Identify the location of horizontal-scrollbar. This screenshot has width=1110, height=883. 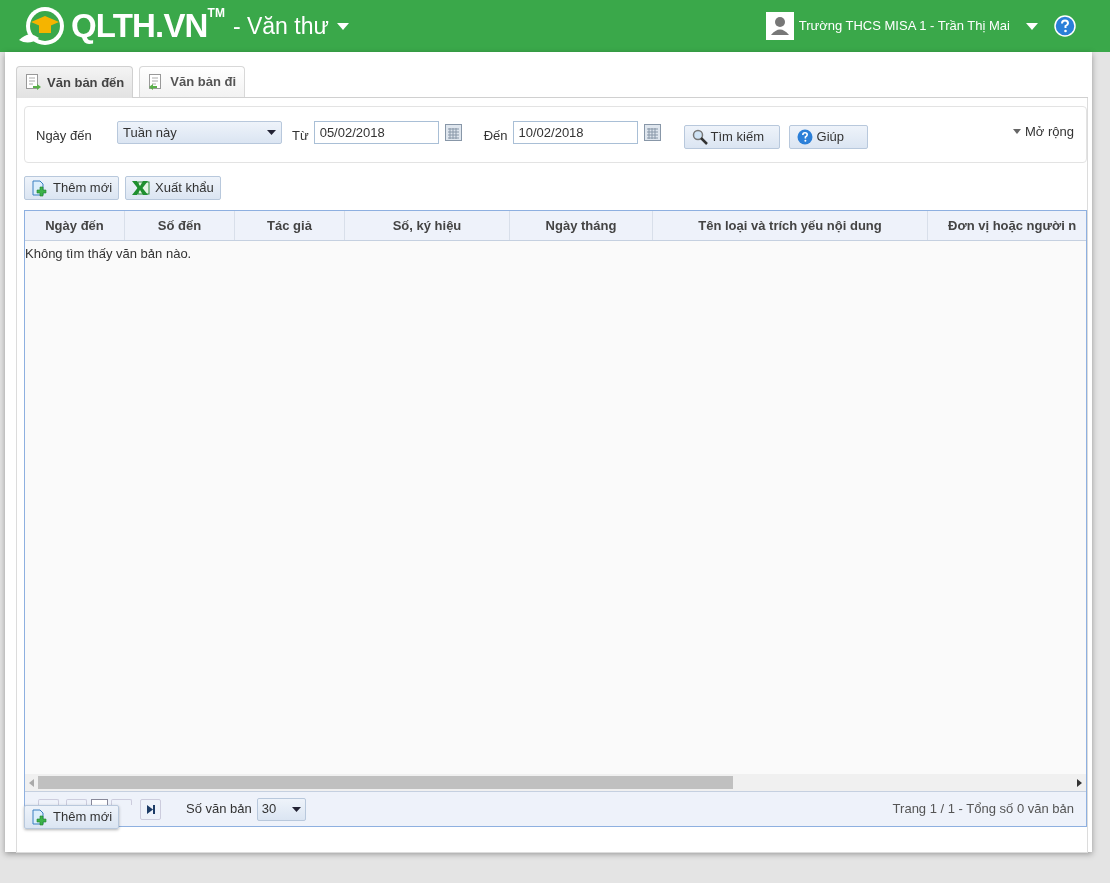
(555, 782).